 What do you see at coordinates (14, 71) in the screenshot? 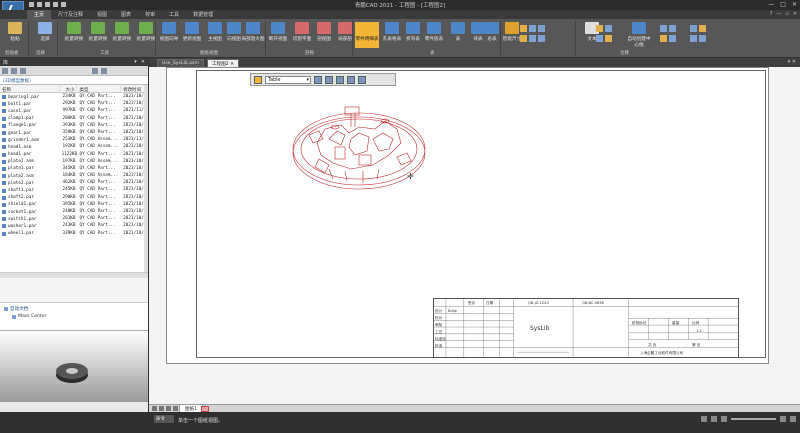
I see `forward-icon` at bounding box center [14, 71].